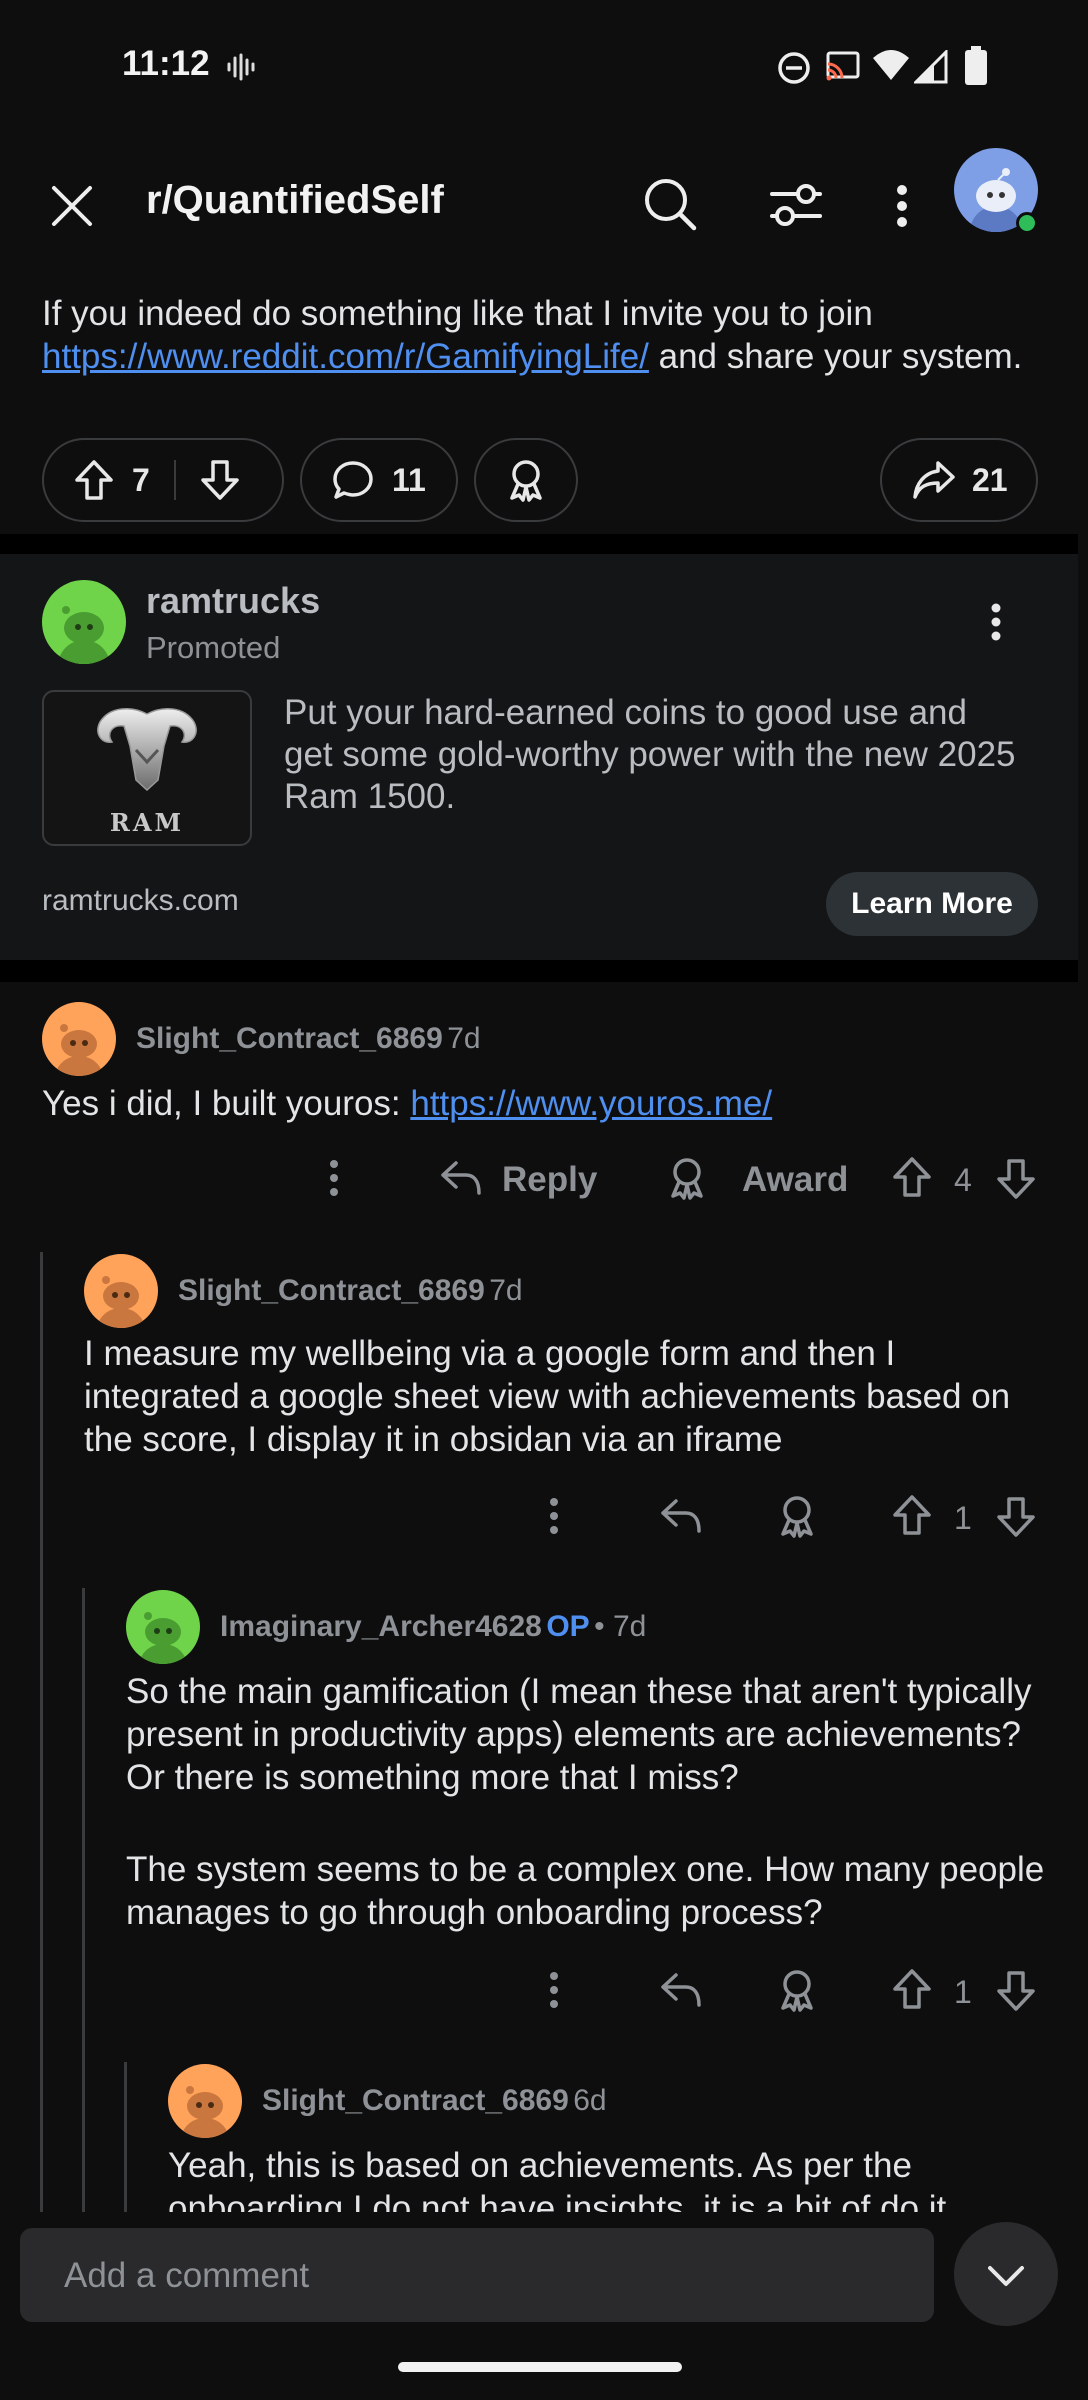 This screenshot has width=1088, height=2400. Describe the element at coordinates (163, 480) in the screenshot. I see `vote-pill: 7` at that location.